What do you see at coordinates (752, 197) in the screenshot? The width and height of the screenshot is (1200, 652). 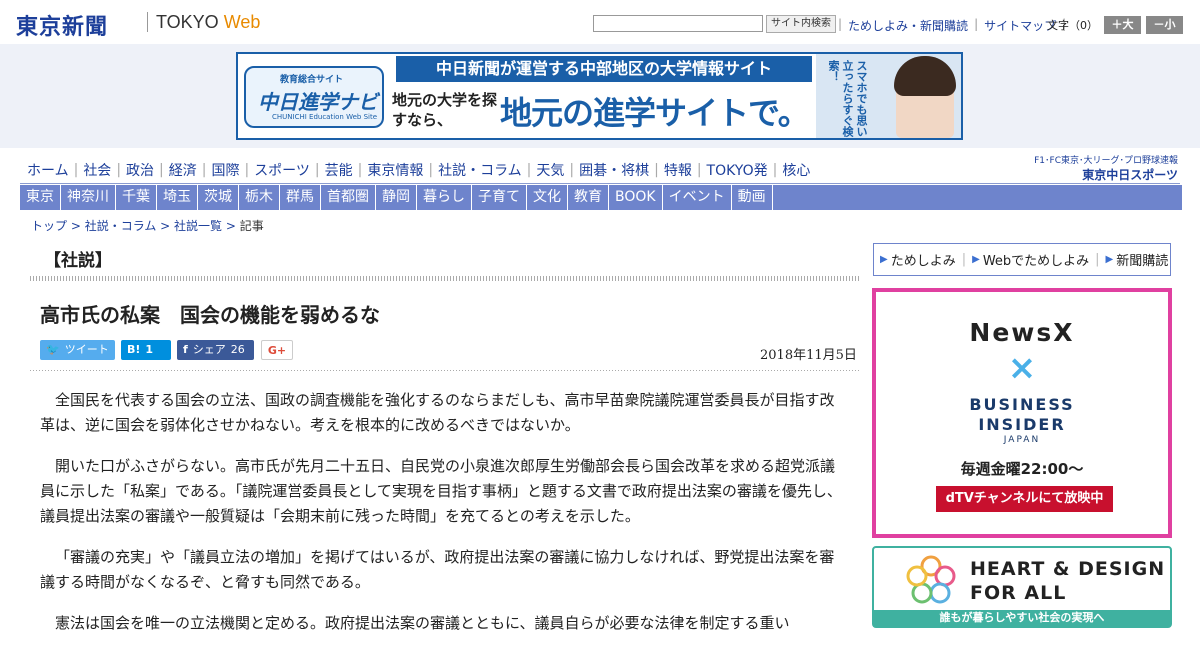 I see `regional-nav-item: 動画` at bounding box center [752, 197].